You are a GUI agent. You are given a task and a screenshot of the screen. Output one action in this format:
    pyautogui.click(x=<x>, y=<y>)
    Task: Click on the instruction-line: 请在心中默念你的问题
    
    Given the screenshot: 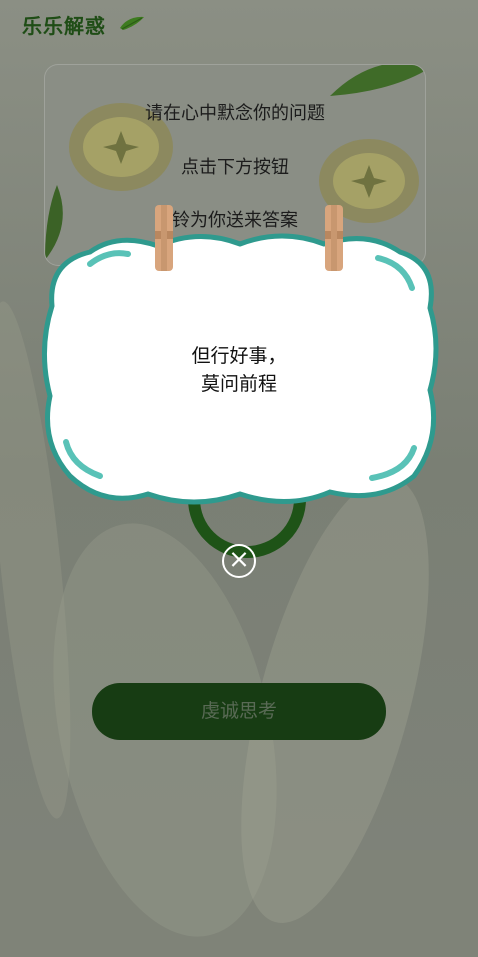 What is the action you would take?
    pyautogui.click(x=235, y=113)
    